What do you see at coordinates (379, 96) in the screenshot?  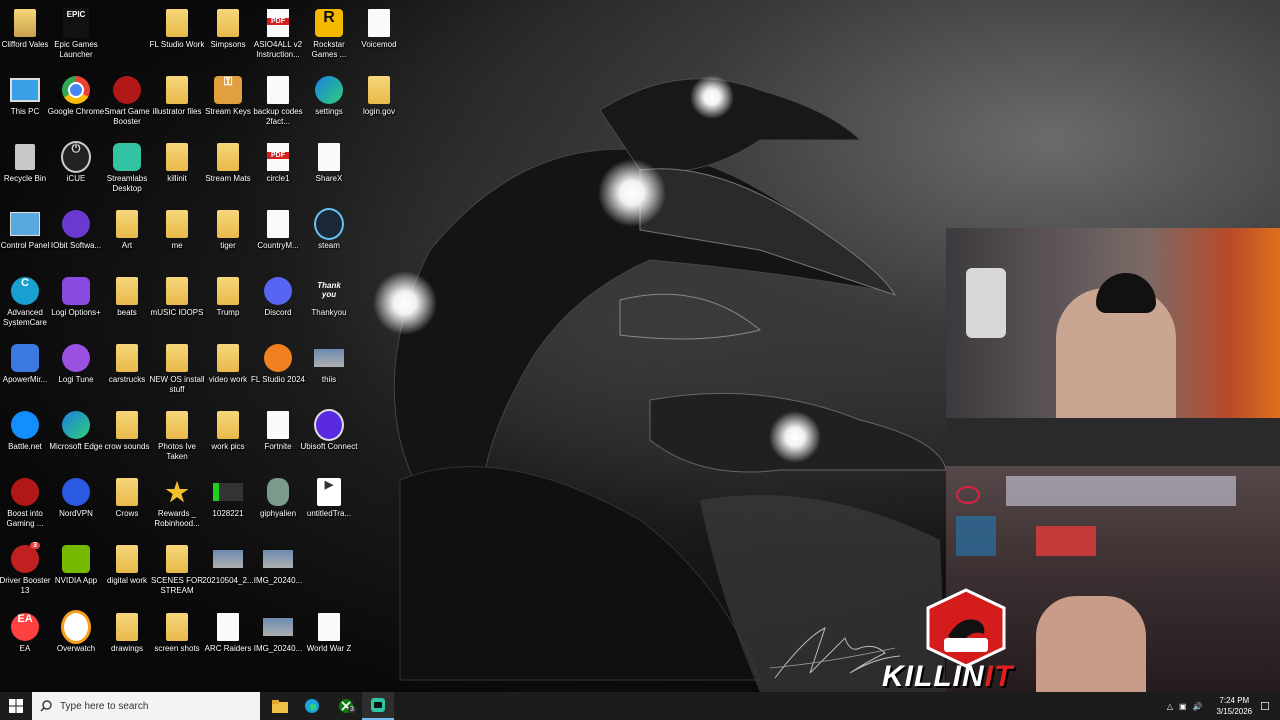 I see `desktop-icon: login.gov` at bounding box center [379, 96].